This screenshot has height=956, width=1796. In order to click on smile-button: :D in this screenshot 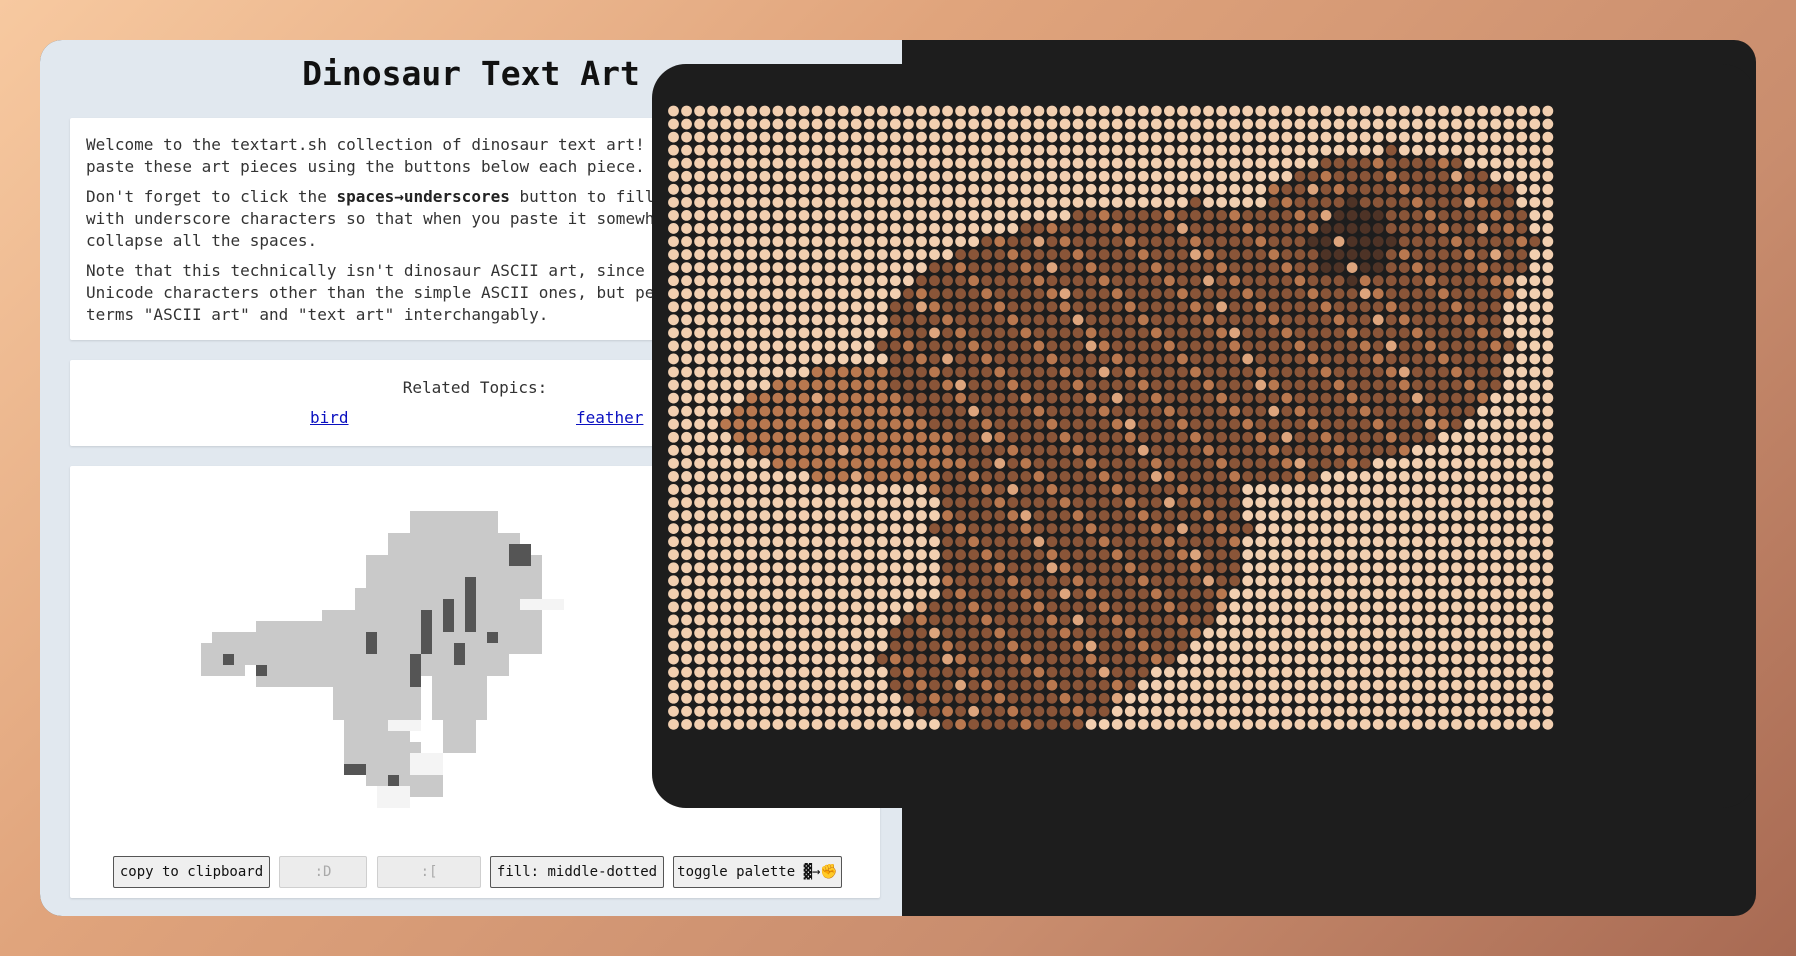, I will do `click(323, 872)`.